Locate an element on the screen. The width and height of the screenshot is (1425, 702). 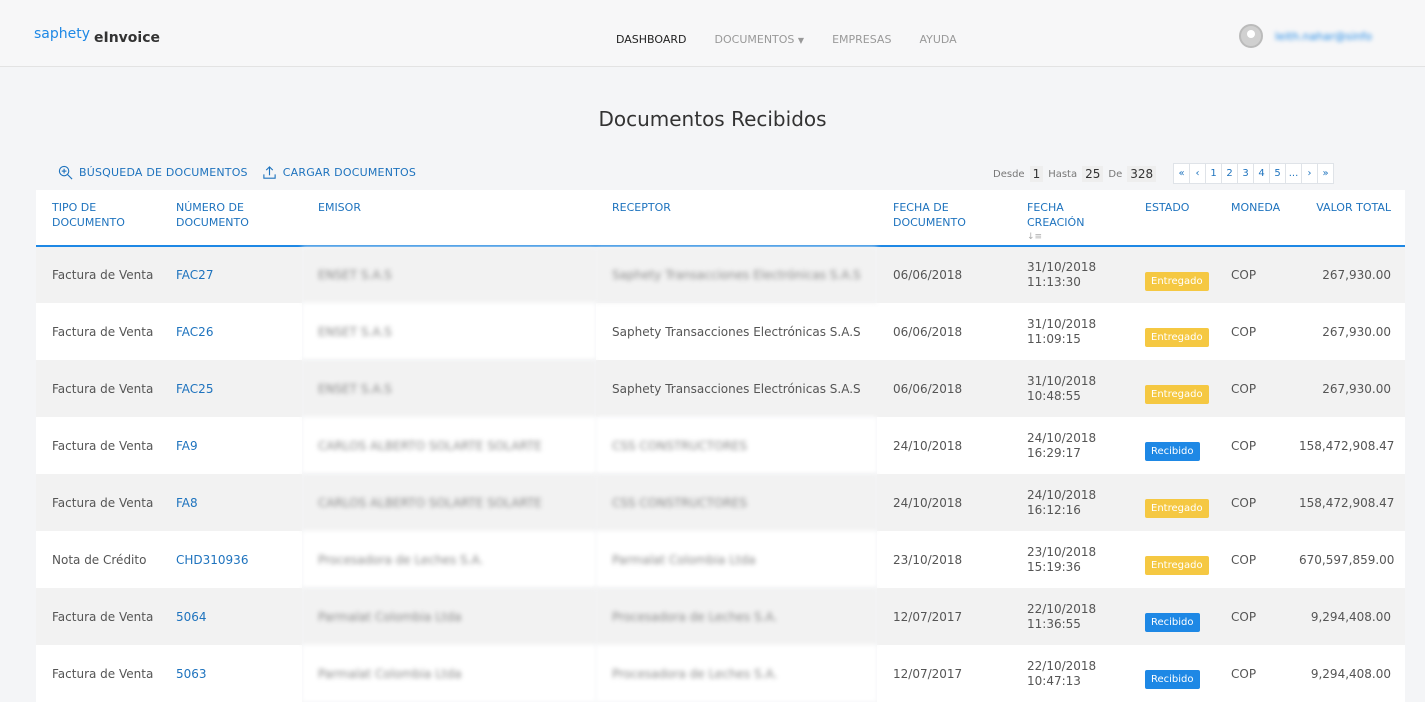
range-indicator: Desde 1 Hasta 25 De 328 is located at coordinates (1075, 174).